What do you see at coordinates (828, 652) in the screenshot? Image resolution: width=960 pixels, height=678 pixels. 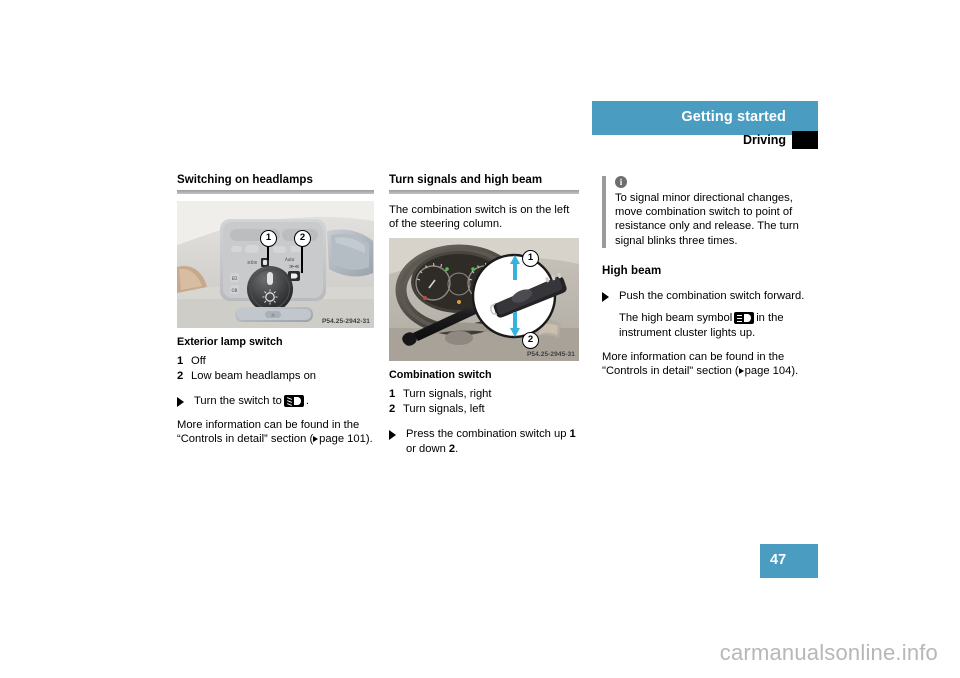 I see `watermark: carmanualsonline.info` at bounding box center [828, 652].